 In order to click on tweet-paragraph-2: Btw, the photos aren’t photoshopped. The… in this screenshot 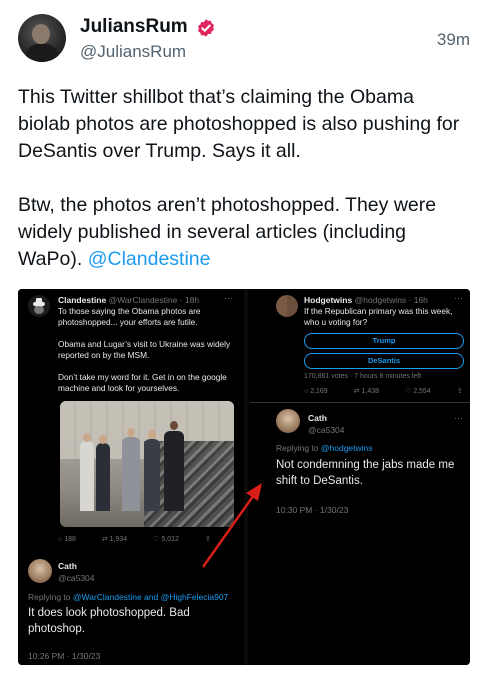, I will do `click(244, 232)`.